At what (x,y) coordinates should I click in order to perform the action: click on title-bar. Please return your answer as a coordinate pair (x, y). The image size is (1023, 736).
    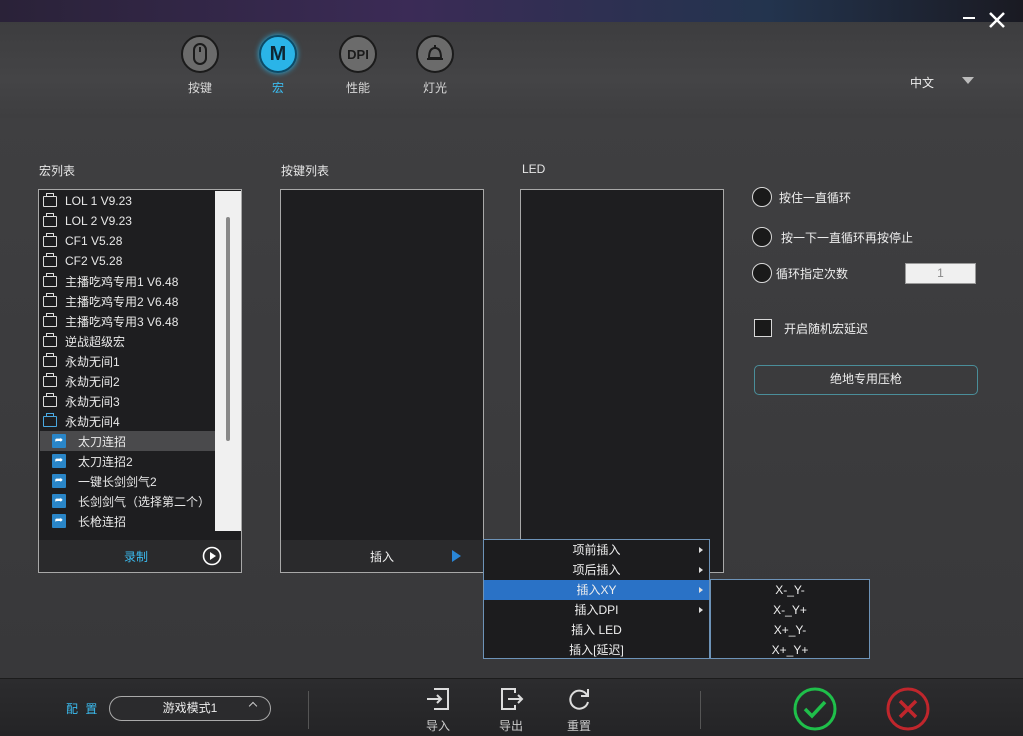
    Looking at the image, I should click on (511, 11).